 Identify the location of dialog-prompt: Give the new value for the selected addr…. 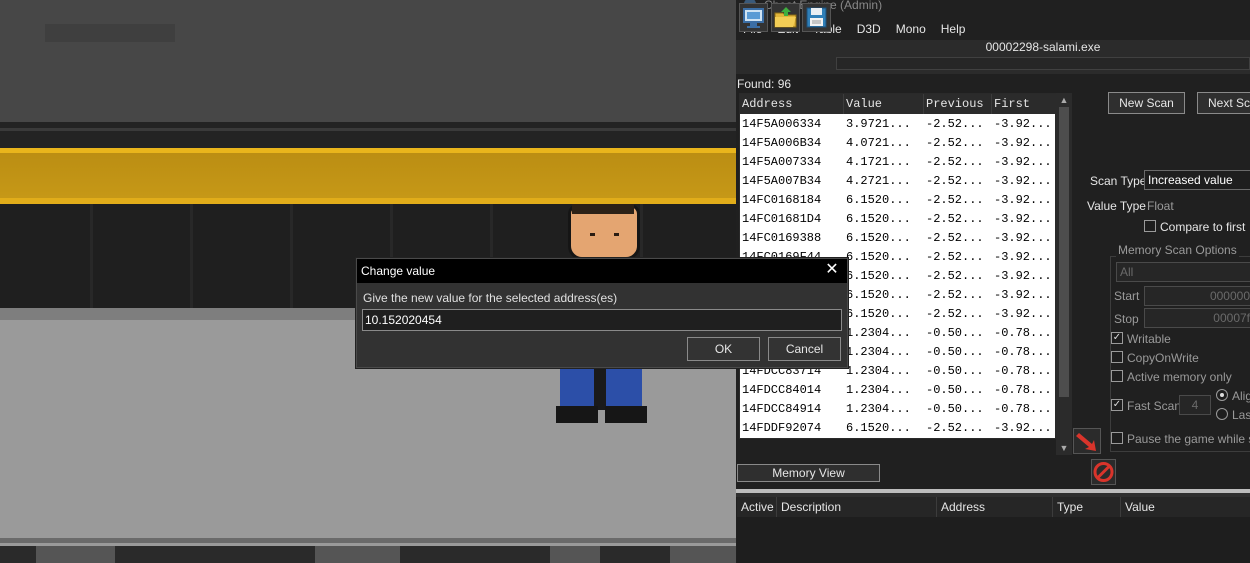
(490, 298).